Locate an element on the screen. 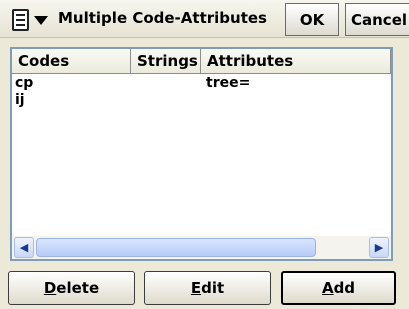  add-button: Add is located at coordinates (338, 288).